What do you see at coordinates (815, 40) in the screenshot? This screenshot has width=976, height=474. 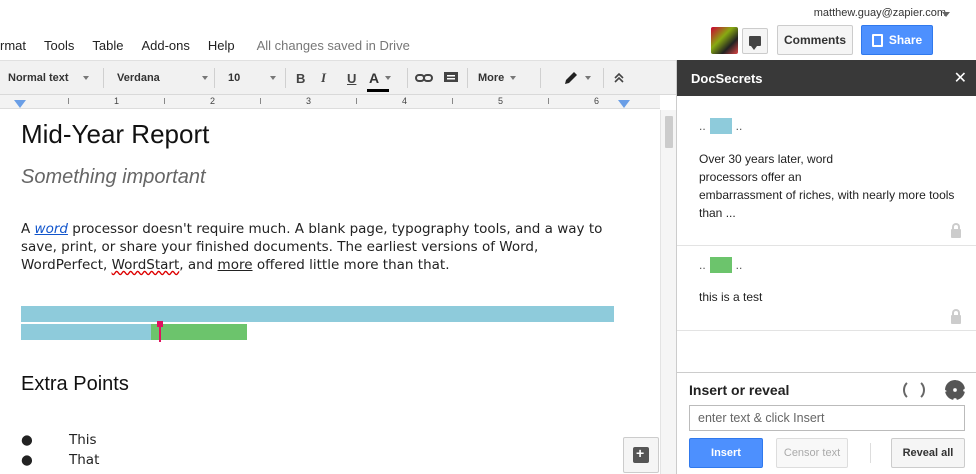 I see `comments-button: Comments` at bounding box center [815, 40].